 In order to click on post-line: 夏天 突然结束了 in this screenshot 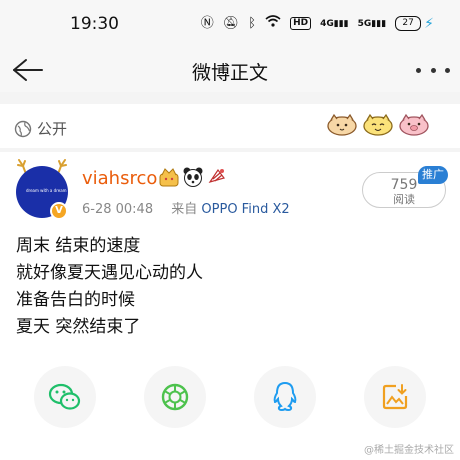, I will do `click(78, 327)`.